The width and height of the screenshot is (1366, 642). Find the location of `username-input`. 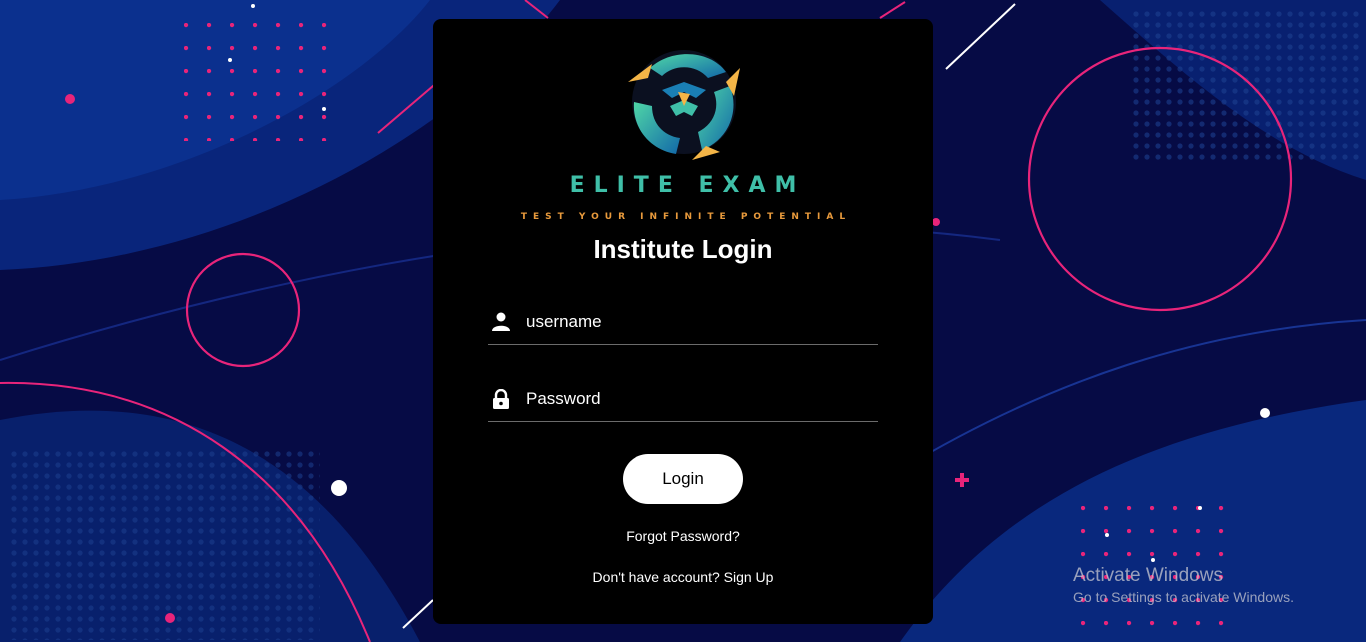

username-input is located at coordinates (696, 322).